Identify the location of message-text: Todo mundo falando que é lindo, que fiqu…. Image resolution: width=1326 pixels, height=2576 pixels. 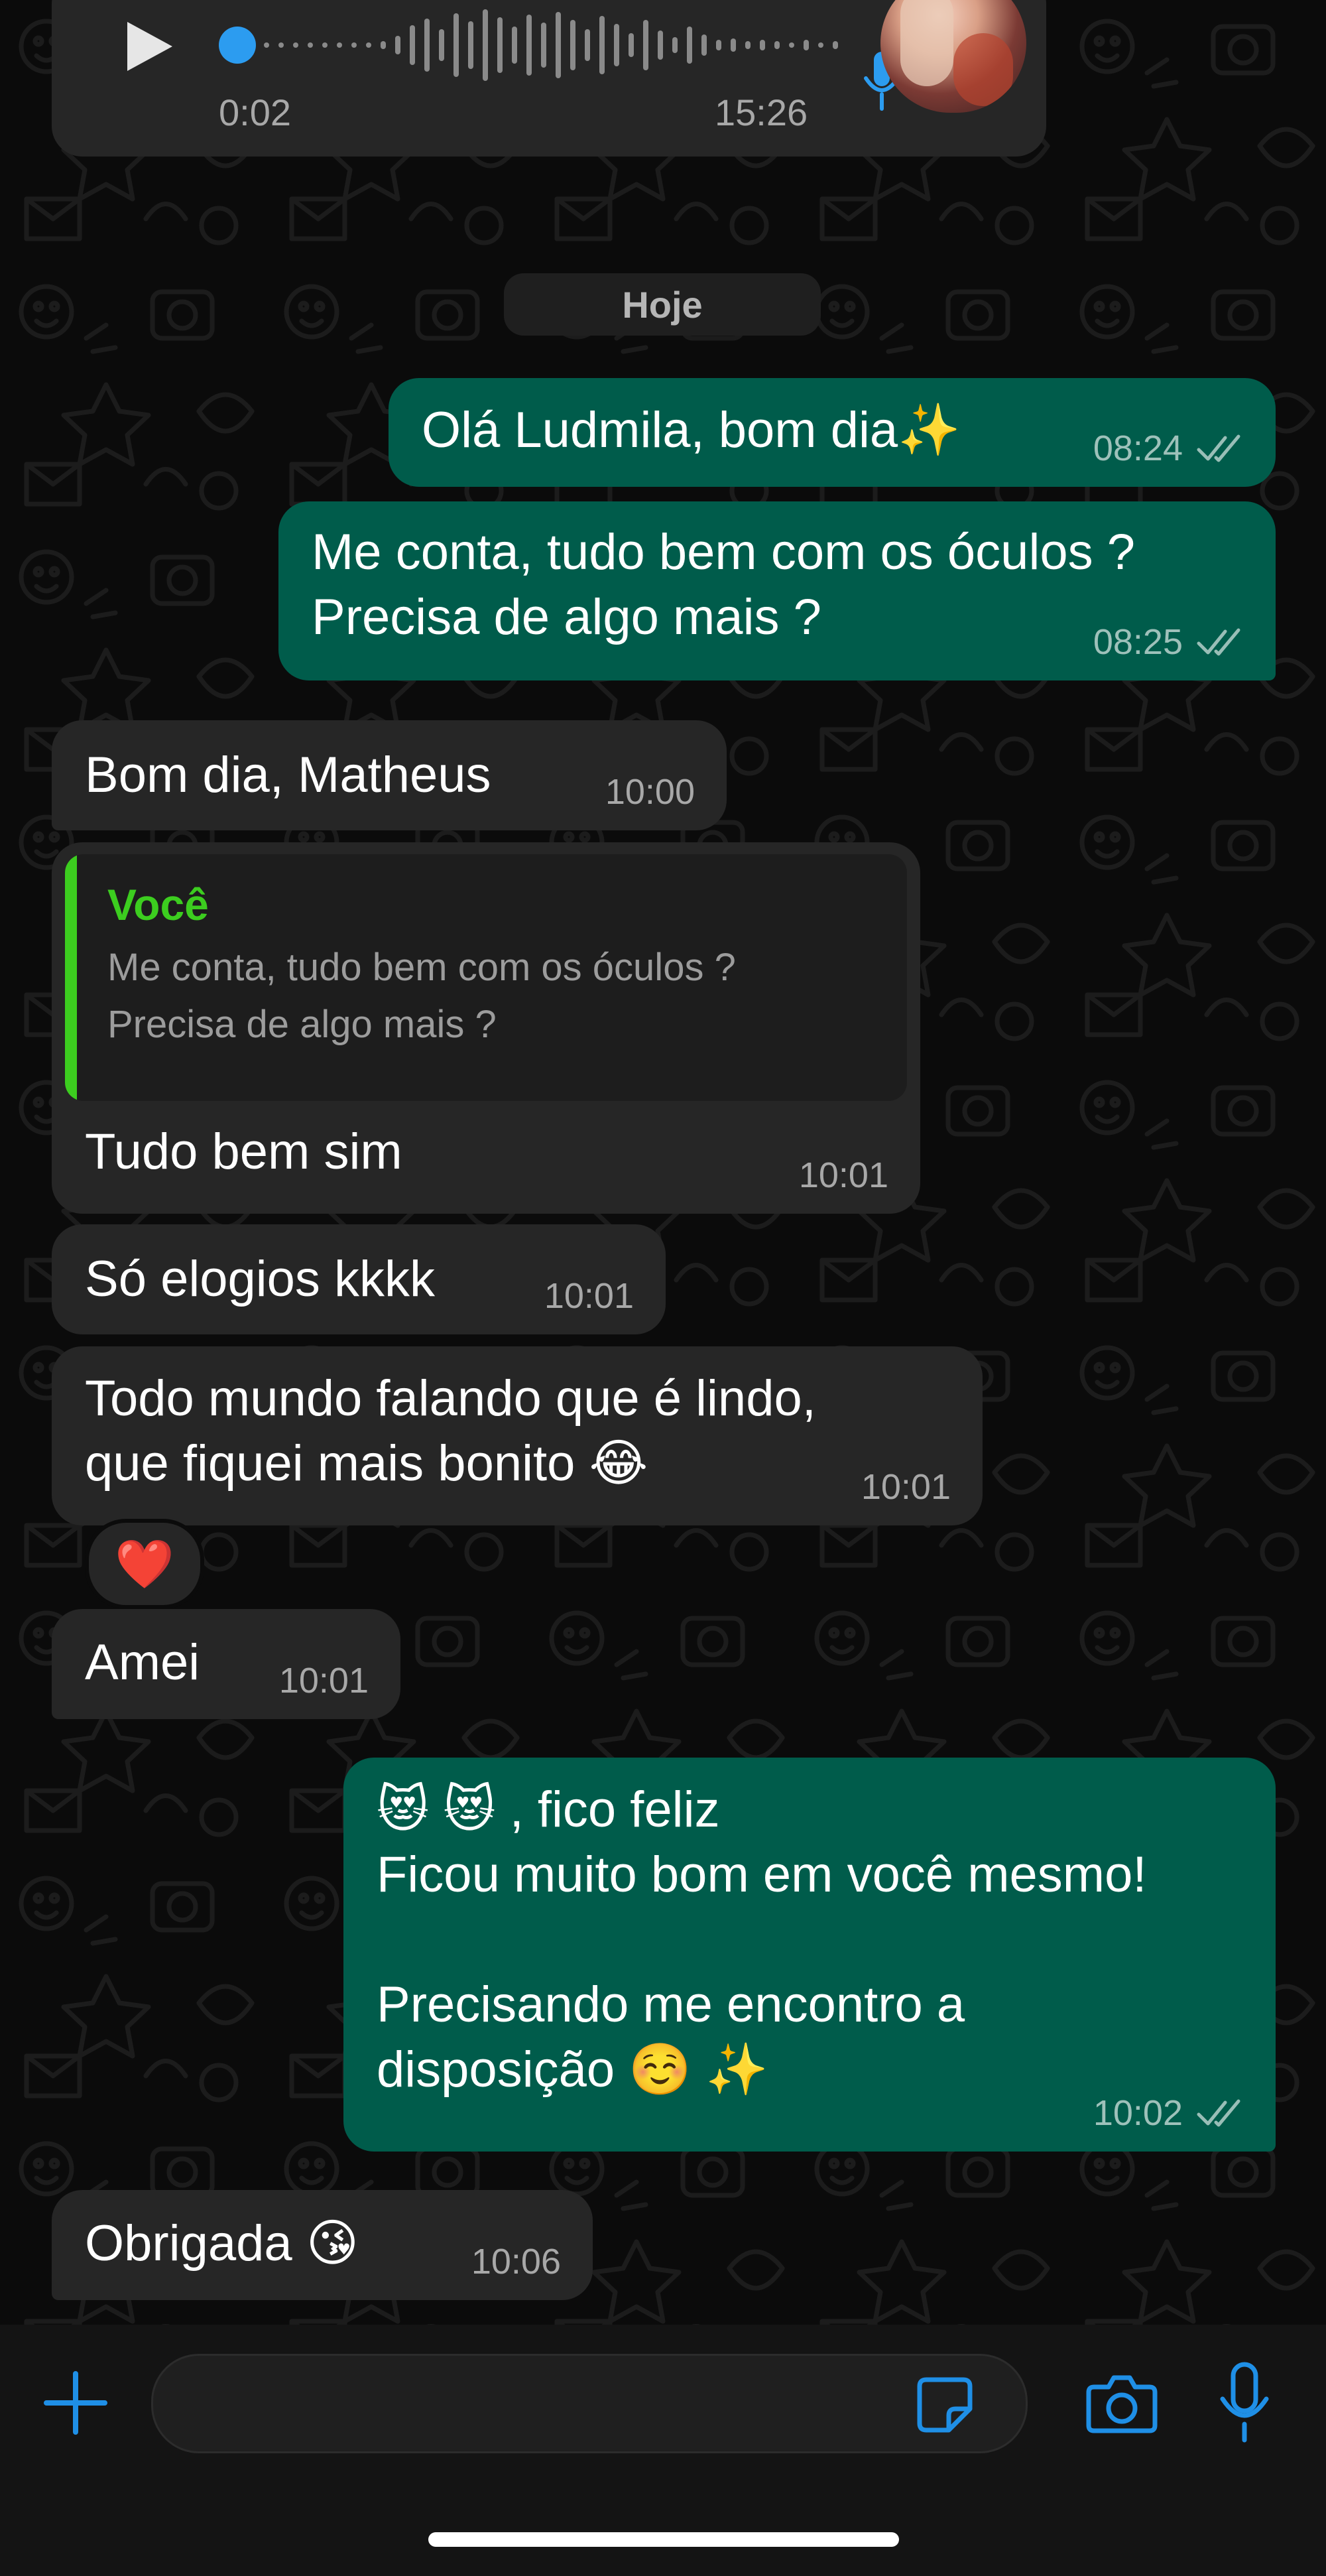
(450, 1431).